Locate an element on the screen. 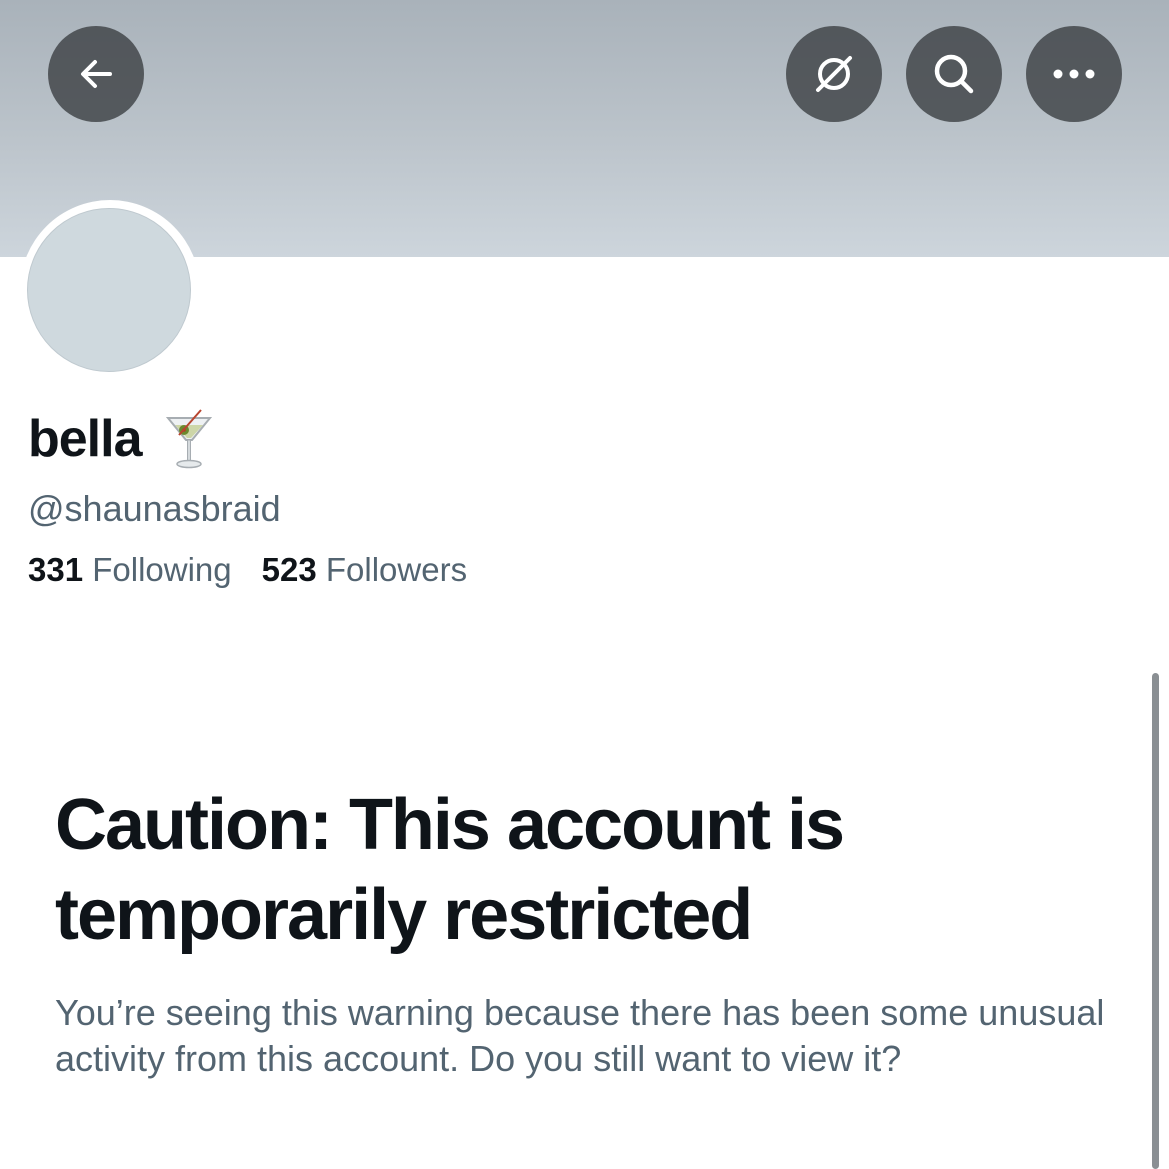  hide-content-button is located at coordinates (834, 74).